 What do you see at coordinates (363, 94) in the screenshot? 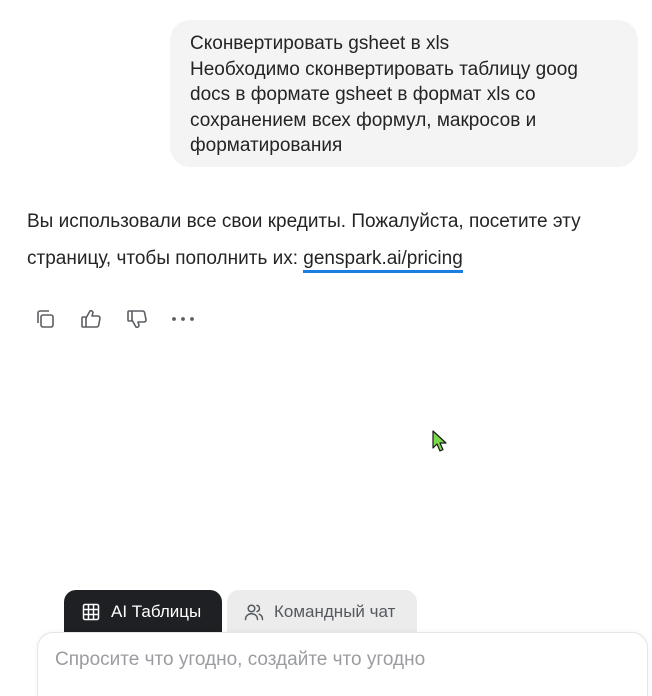
I see `user-message-line: docs в формате gsheet в формат xls со` at bounding box center [363, 94].